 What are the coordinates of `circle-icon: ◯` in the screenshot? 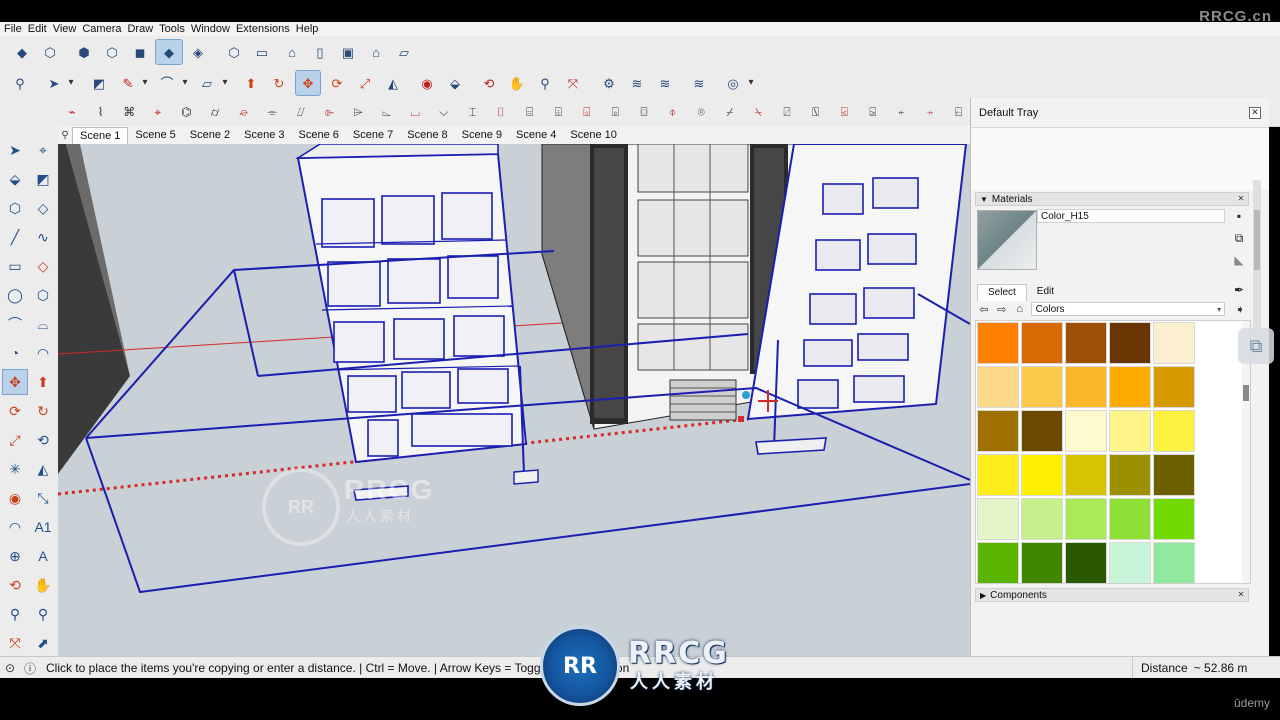 It's located at (15, 295).